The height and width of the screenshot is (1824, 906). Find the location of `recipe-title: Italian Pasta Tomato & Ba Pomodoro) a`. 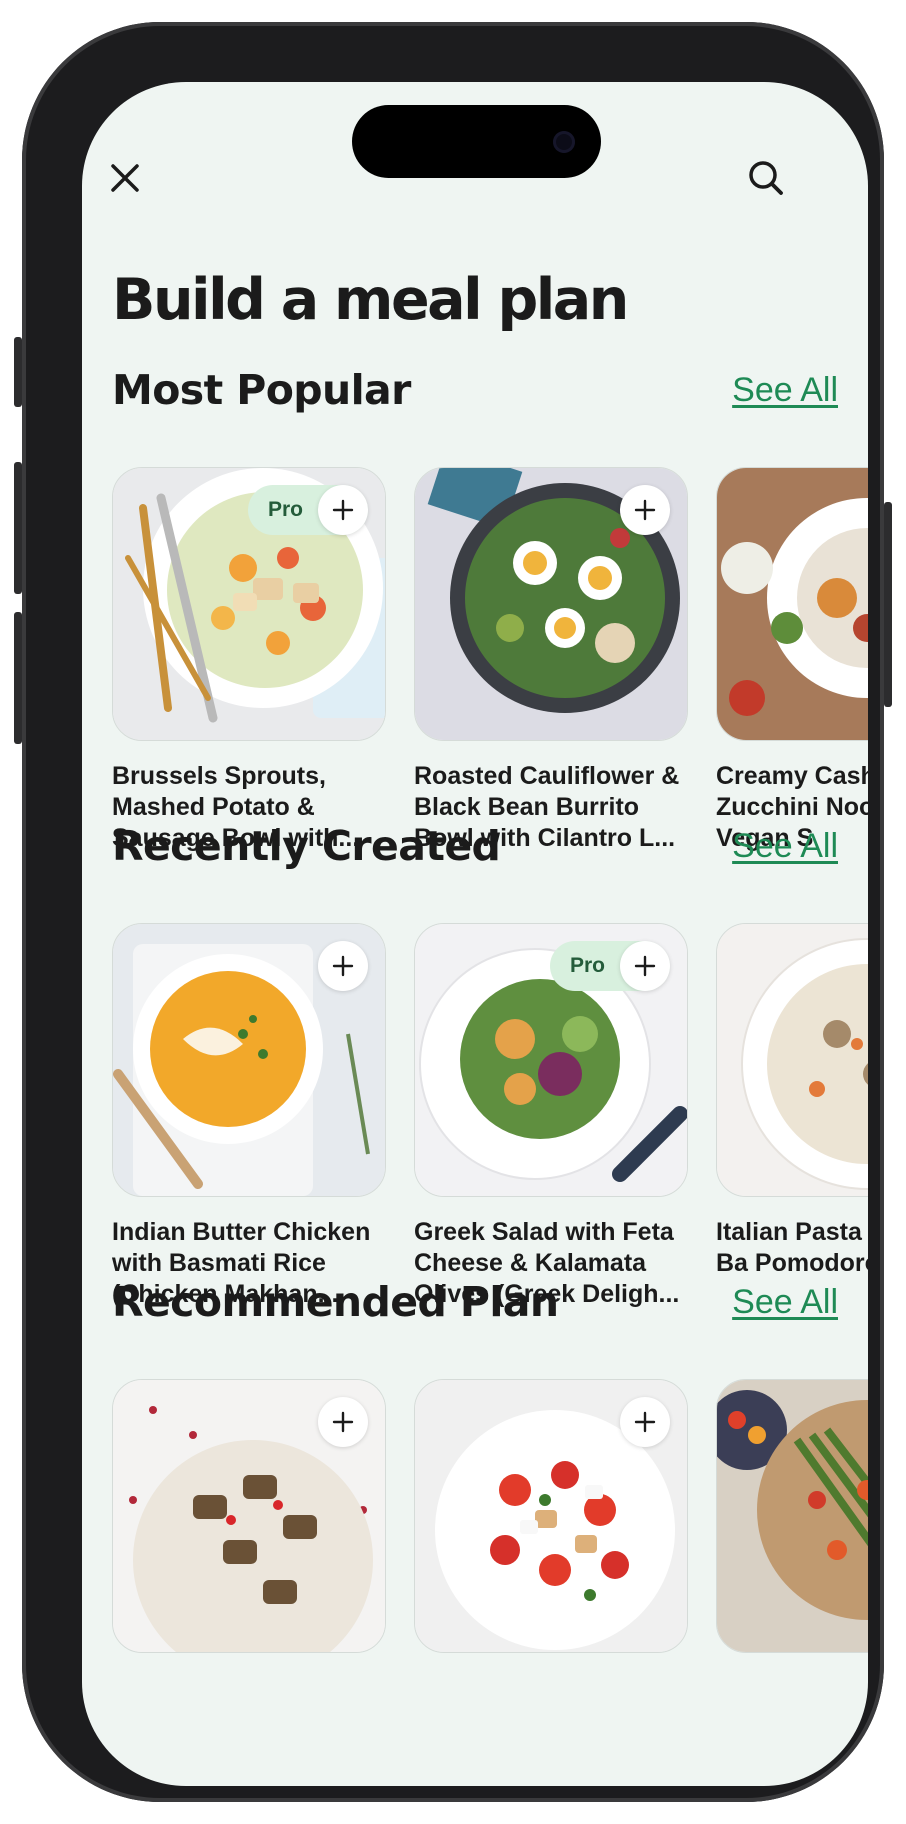

recipe-title: Italian Pasta Tomato & Ba Pomodoro) a is located at coordinates (792, 1247).